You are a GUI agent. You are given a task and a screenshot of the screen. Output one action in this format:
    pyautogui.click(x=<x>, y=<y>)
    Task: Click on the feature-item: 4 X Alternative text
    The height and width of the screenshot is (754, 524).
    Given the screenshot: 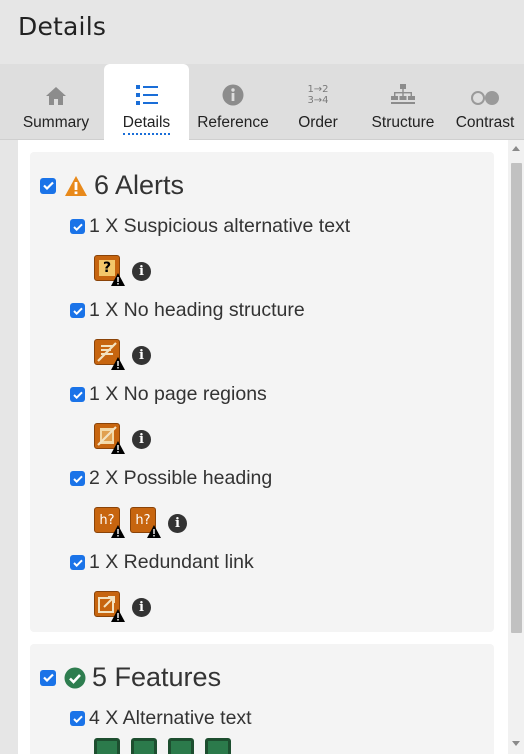 What is the action you would take?
    pyautogui.click(x=161, y=718)
    